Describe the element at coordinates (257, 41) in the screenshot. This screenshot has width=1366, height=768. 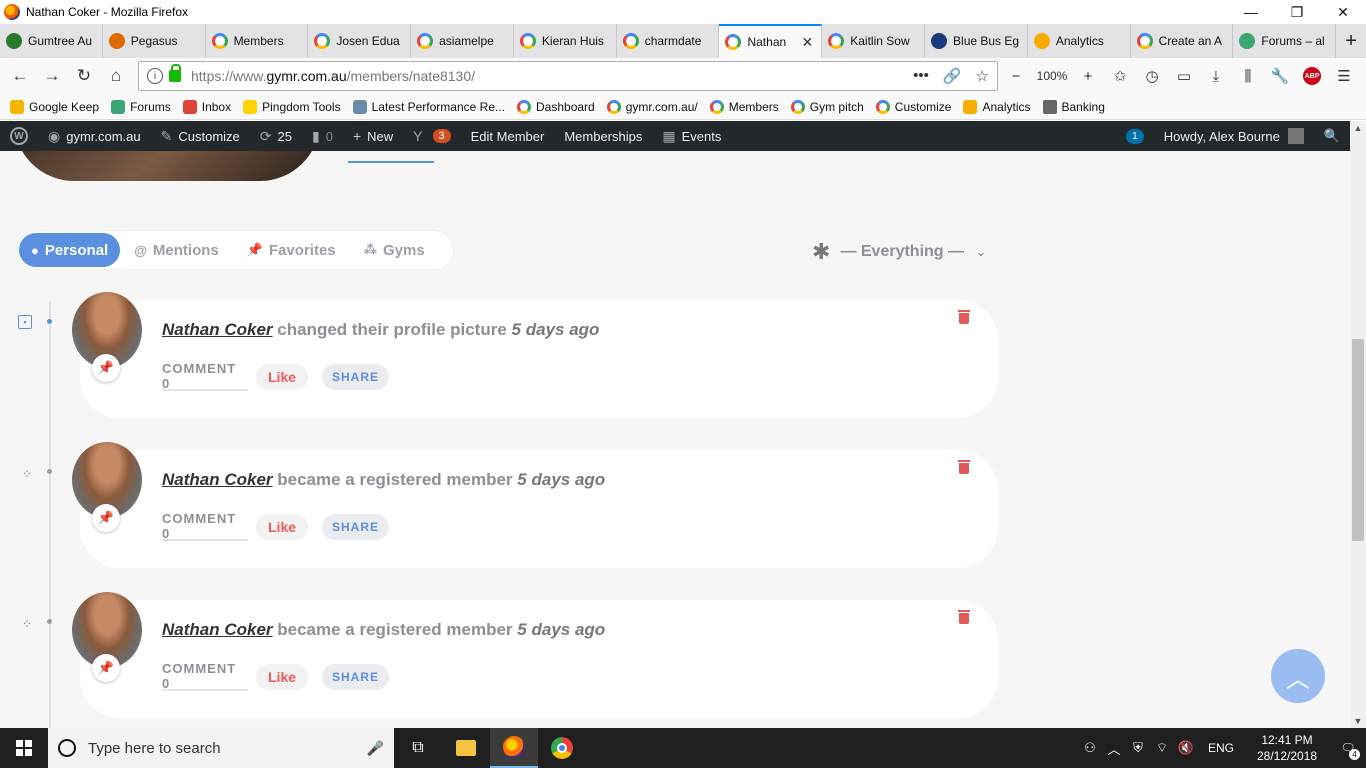
I see `browser-tab: Members` at that location.